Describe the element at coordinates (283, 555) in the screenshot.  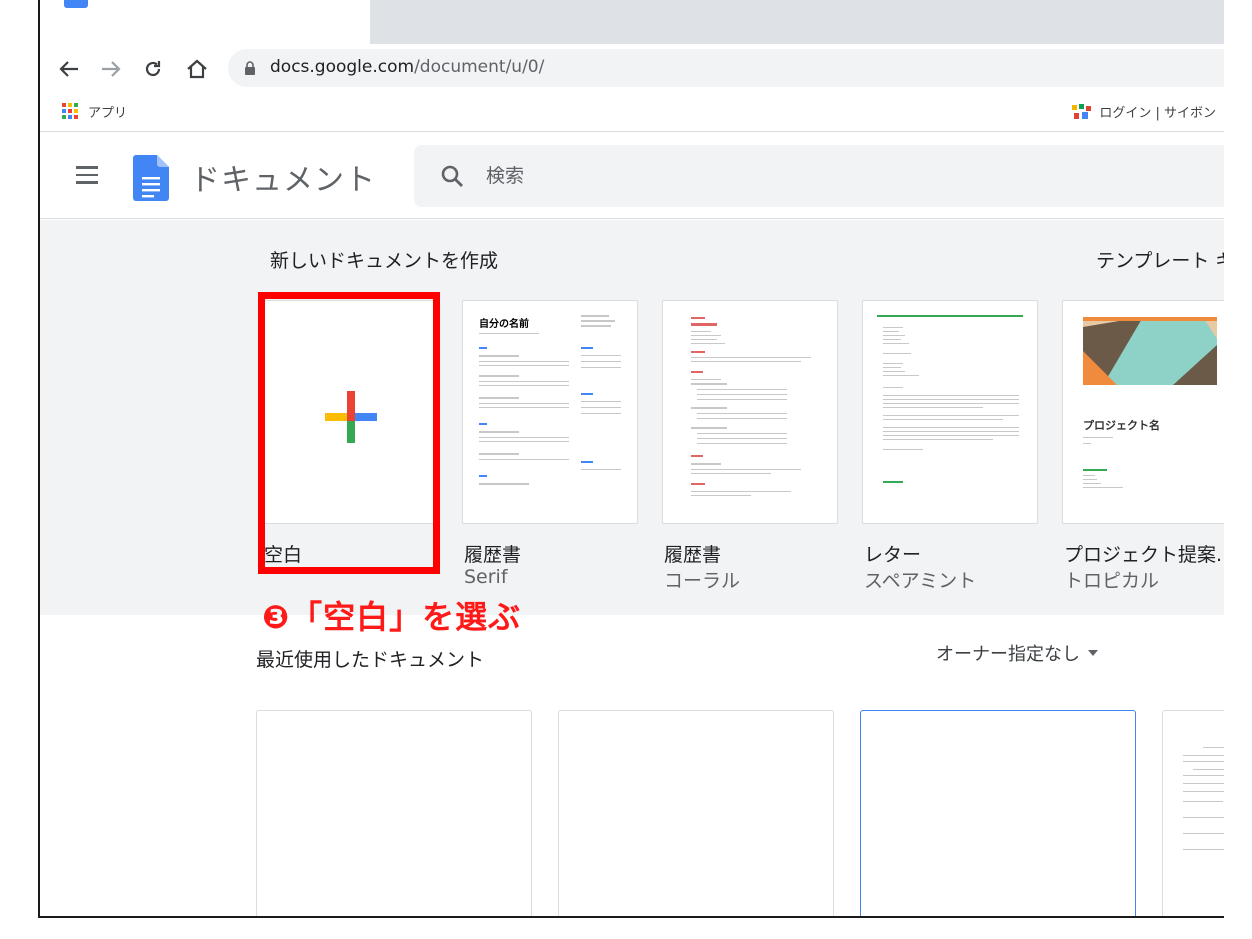
I see `template-blank-name: 空白` at that location.